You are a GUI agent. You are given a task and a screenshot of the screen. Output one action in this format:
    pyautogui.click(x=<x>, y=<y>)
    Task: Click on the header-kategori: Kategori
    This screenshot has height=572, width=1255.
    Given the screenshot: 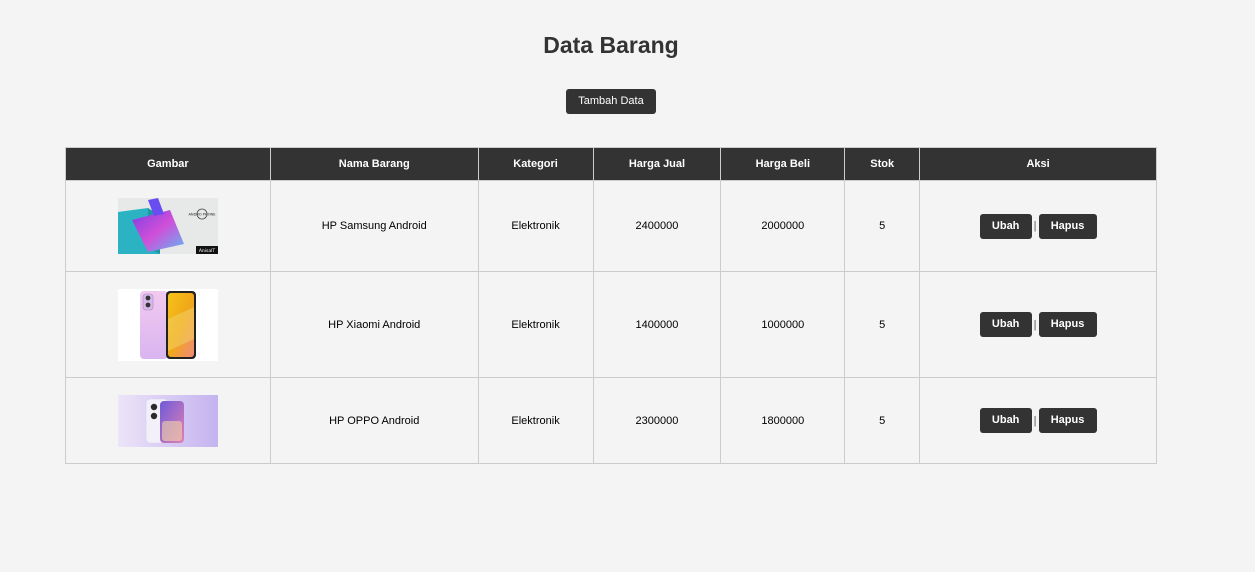 What is the action you would take?
    pyautogui.click(x=535, y=164)
    